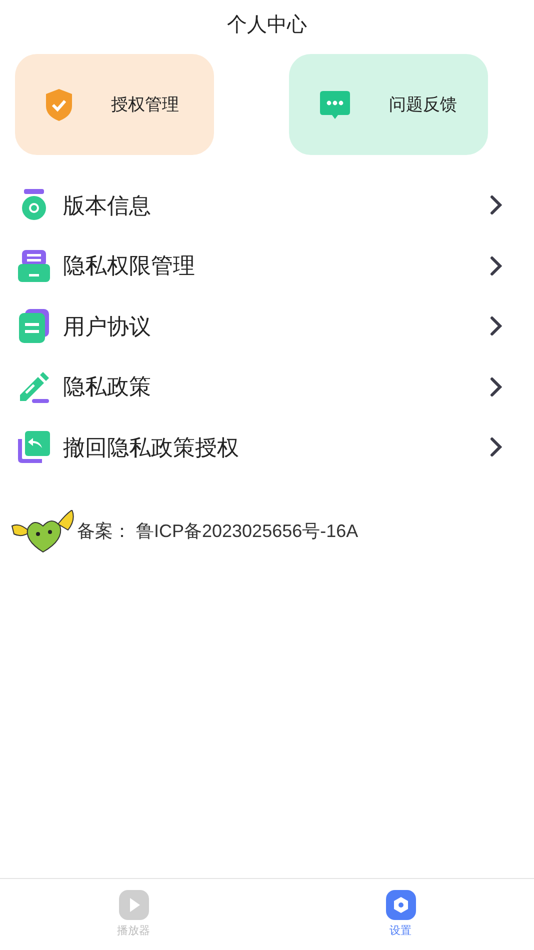 The image size is (534, 950). I want to click on feature-card: 授权管理, so click(114, 104).